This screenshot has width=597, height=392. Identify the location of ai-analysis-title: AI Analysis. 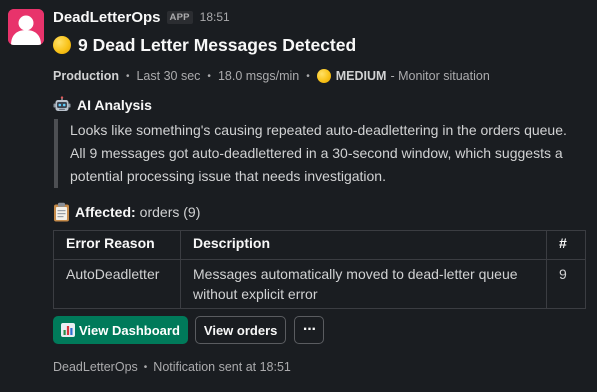
(114, 105).